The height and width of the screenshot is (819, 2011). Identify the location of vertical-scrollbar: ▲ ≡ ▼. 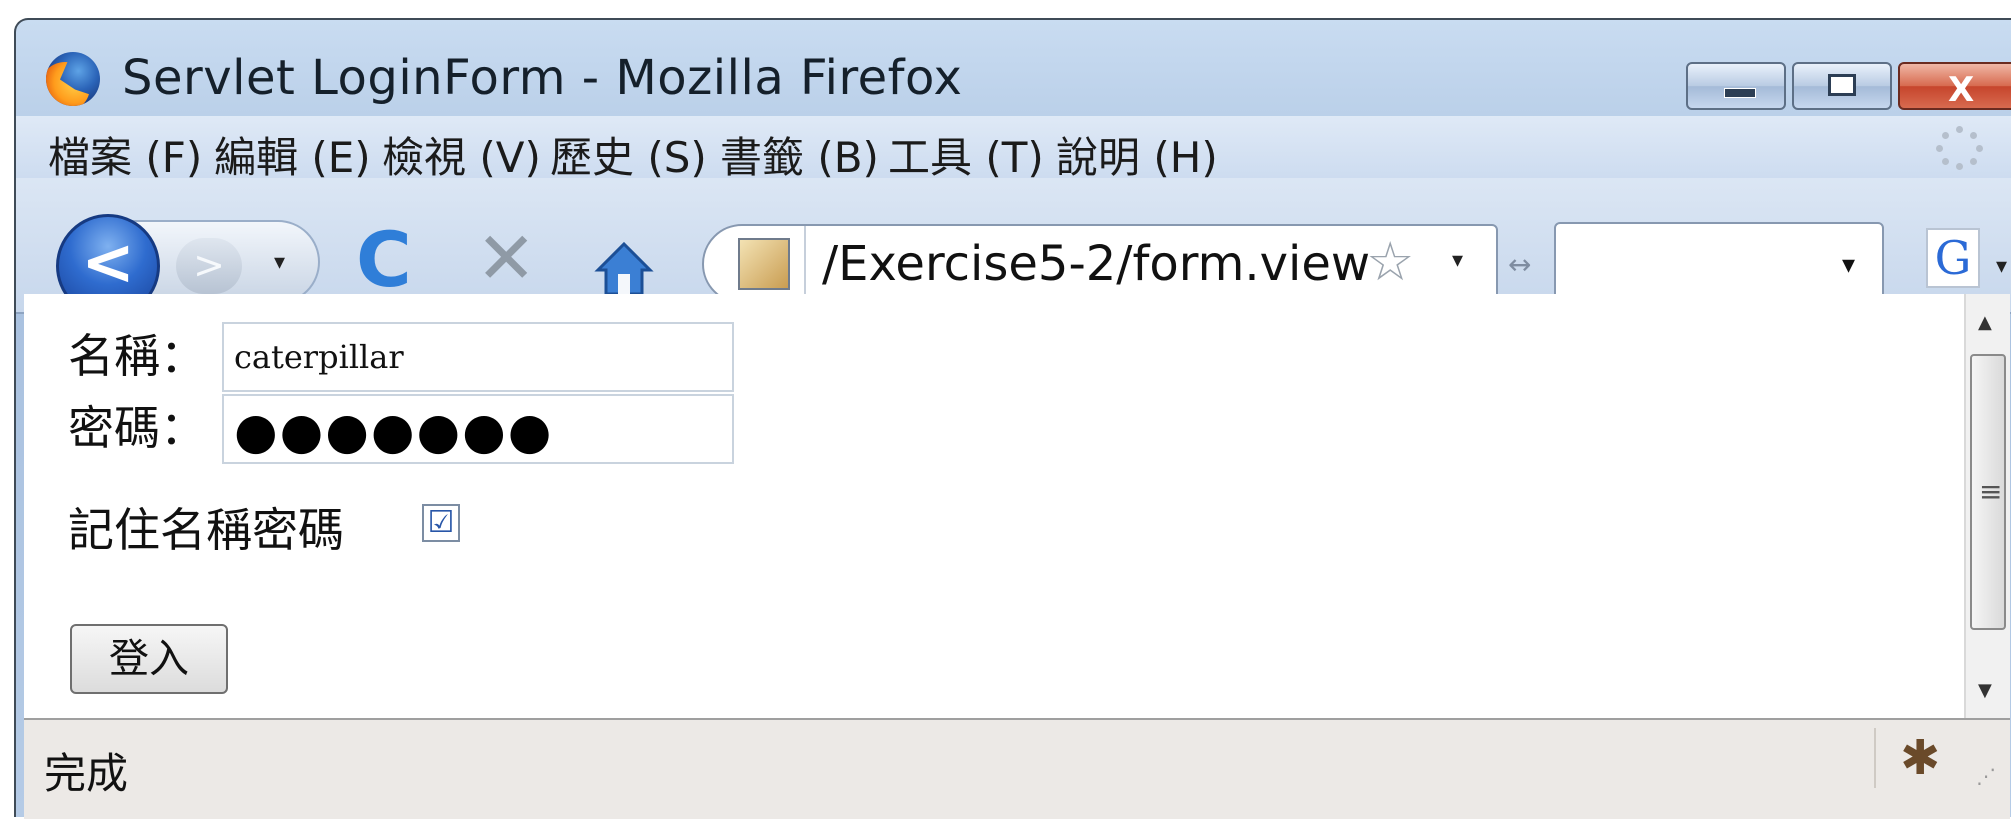
(1987, 506).